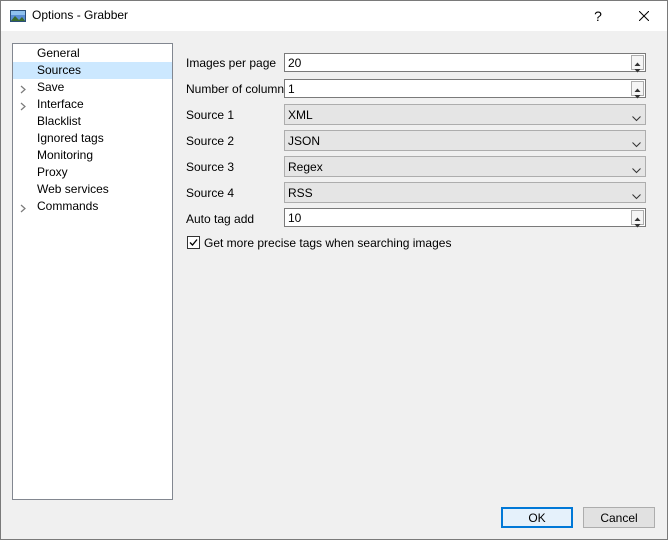 Image resolution: width=668 pixels, height=540 pixels. Describe the element at coordinates (305, 167) in the screenshot. I see `source-3-value: Regex` at that location.